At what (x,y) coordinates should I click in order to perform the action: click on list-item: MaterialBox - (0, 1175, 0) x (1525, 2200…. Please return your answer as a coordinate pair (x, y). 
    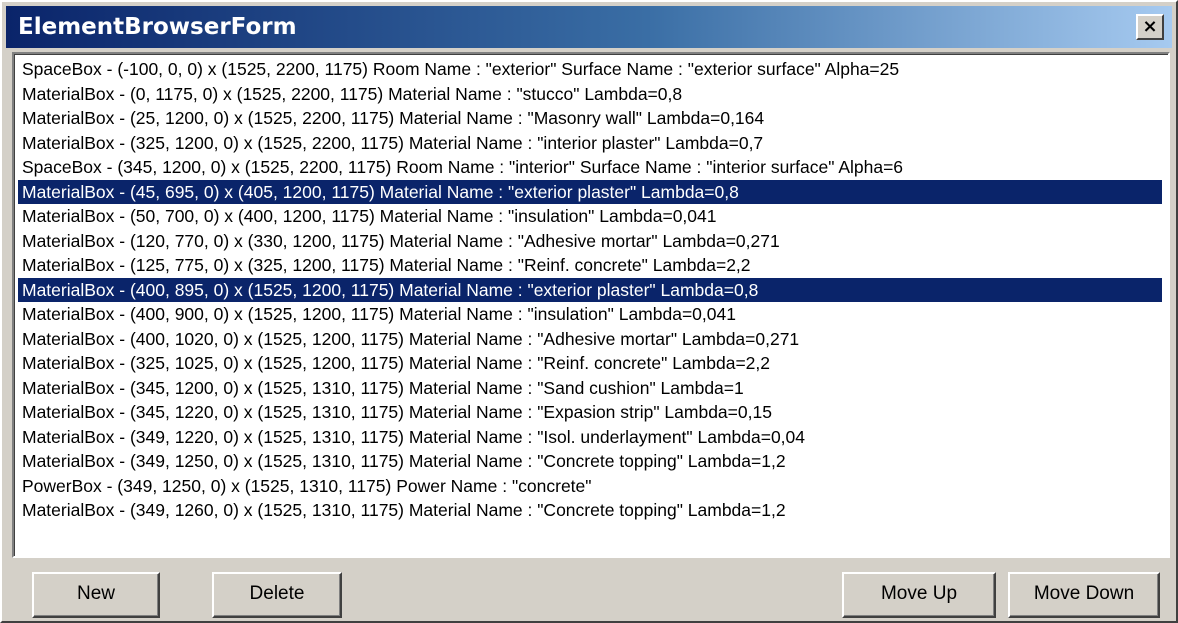
    Looking at the image, I should click on (590, 94).